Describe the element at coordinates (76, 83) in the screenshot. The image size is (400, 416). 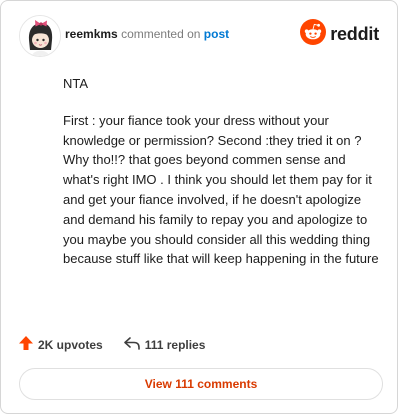
I see `comment-paragraph: NTA` at that location.